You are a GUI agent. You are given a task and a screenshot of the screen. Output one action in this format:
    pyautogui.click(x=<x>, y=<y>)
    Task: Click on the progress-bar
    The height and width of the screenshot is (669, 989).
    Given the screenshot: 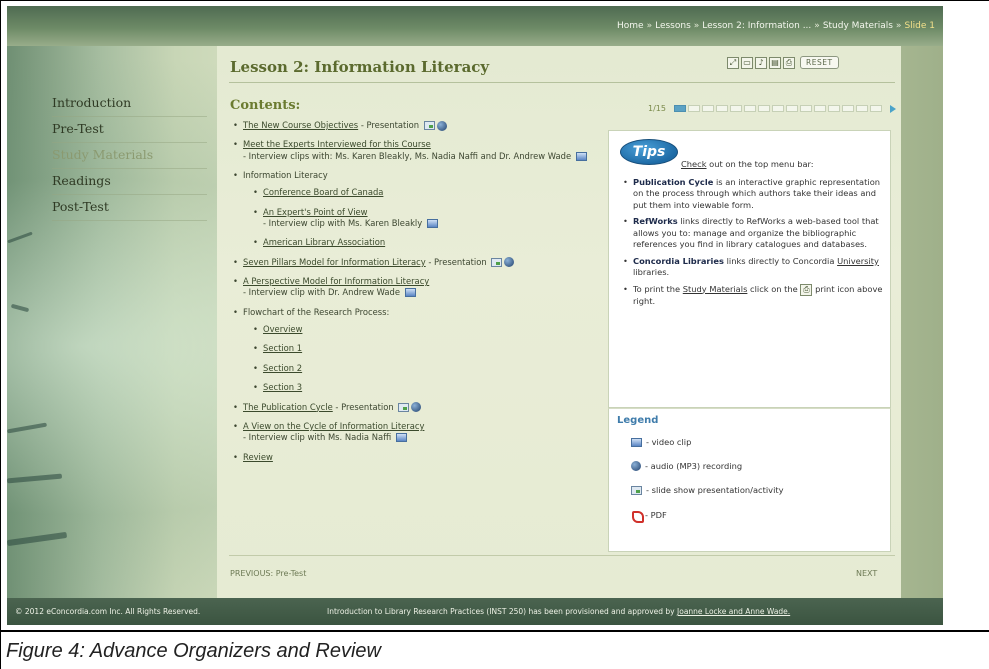 What is the action you would take?
    pyautogui.click(x=777, y=108)
    